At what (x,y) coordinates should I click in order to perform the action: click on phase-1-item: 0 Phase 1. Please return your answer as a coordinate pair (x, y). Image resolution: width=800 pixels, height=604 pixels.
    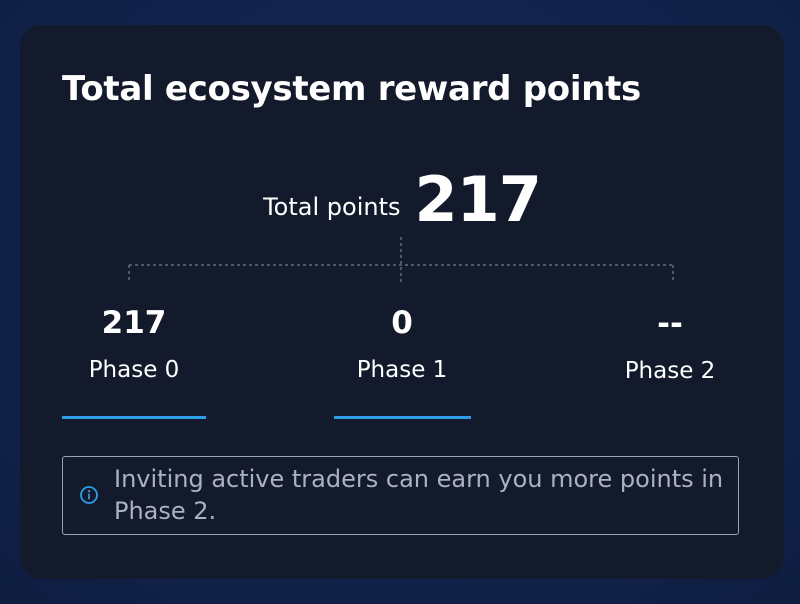
    Looking at the image, I should click on (402, 344).